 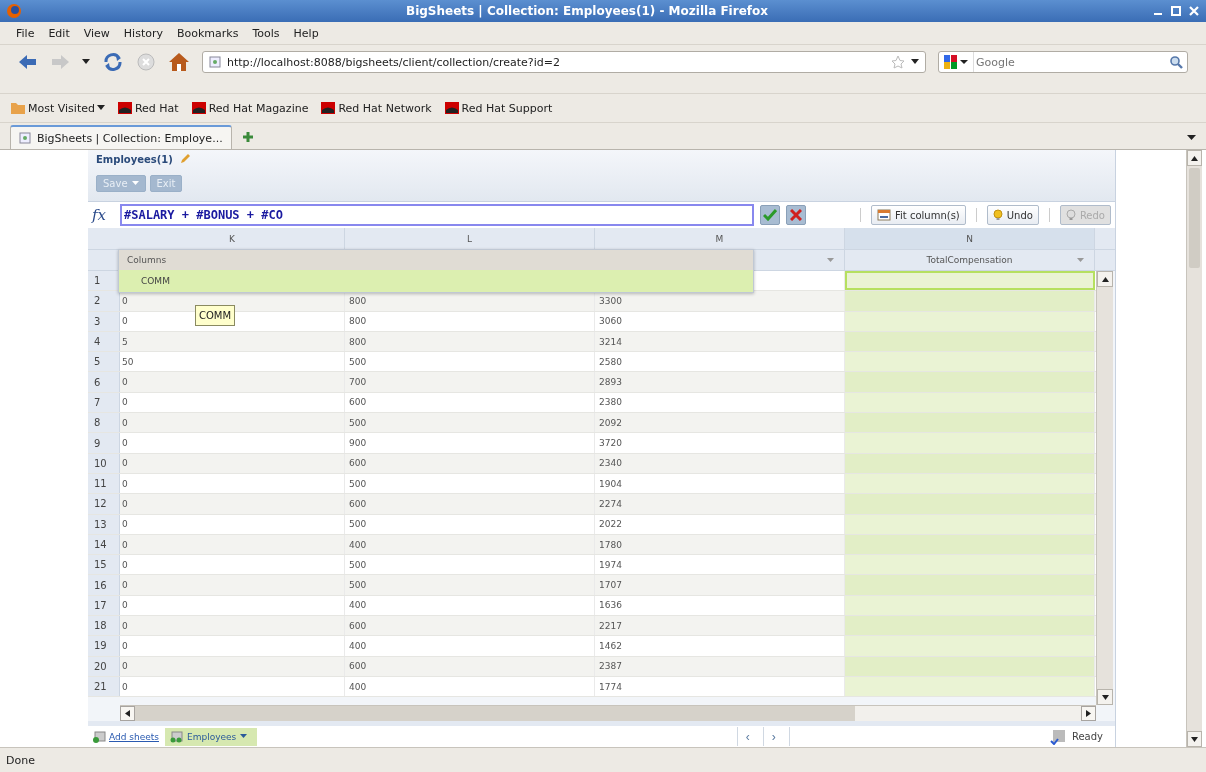 What do you see at coordinates (104, 524) in the screenshot?
I see `row-number: 13` at bounding box center [104, 524].